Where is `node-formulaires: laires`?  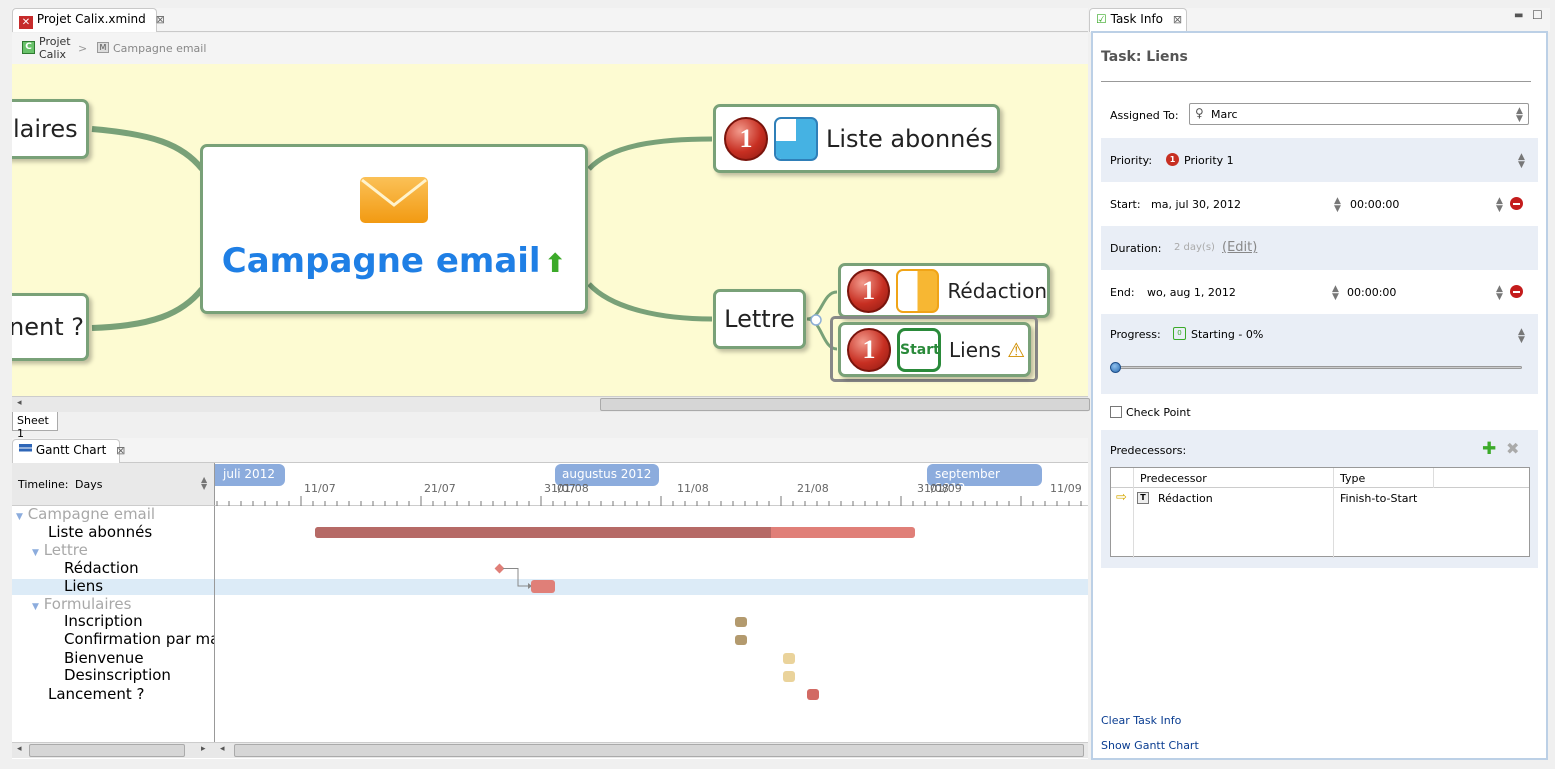
node-formulaires: laires is located at coordinates (50, 129).